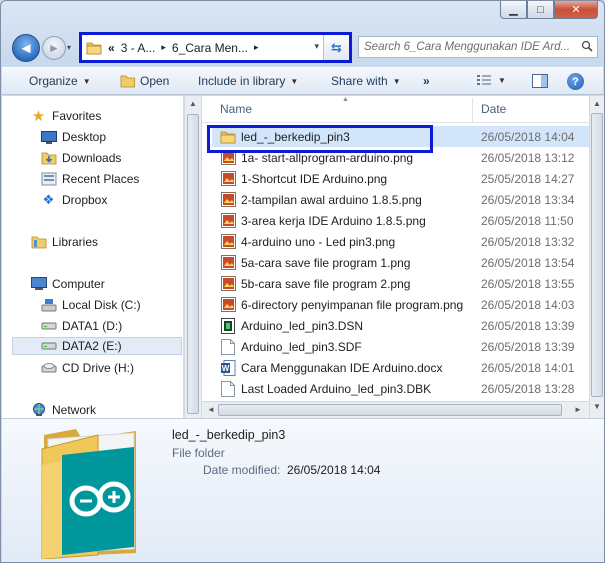 Image resolution: width=605 pixels, height=563 pixels. I want to click on refresh-button: ⇆, so click(336, 47).